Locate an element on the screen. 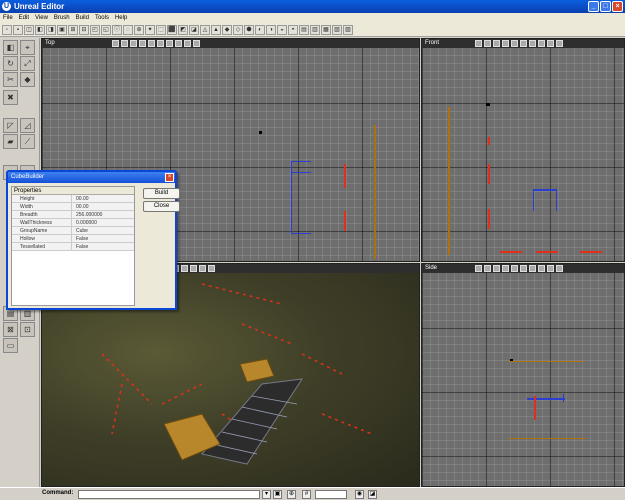  terrain-icon: ✖ is located at coordinates (10, 97).